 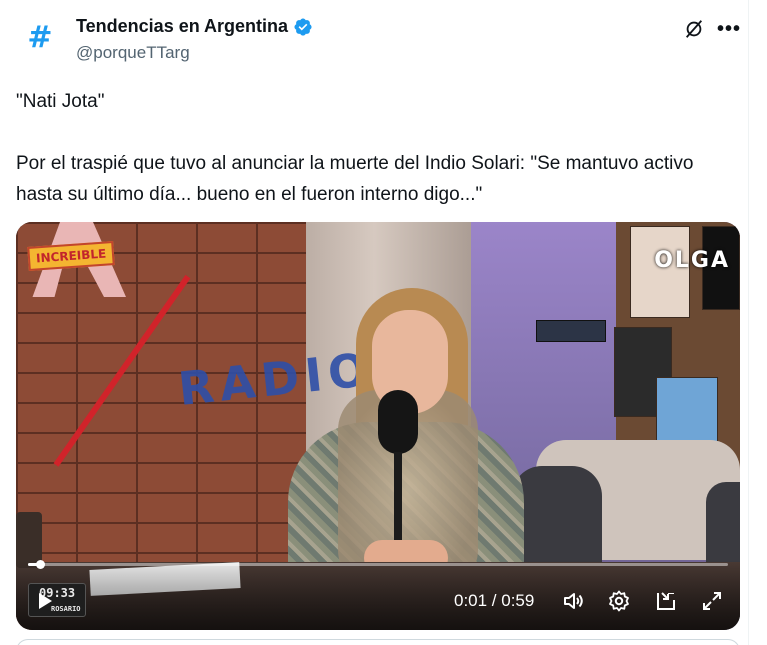 What do you see at coordinates (303, 26) in the screenshot?
I see `verified-badge-icon` at bounding box center [303, 26].